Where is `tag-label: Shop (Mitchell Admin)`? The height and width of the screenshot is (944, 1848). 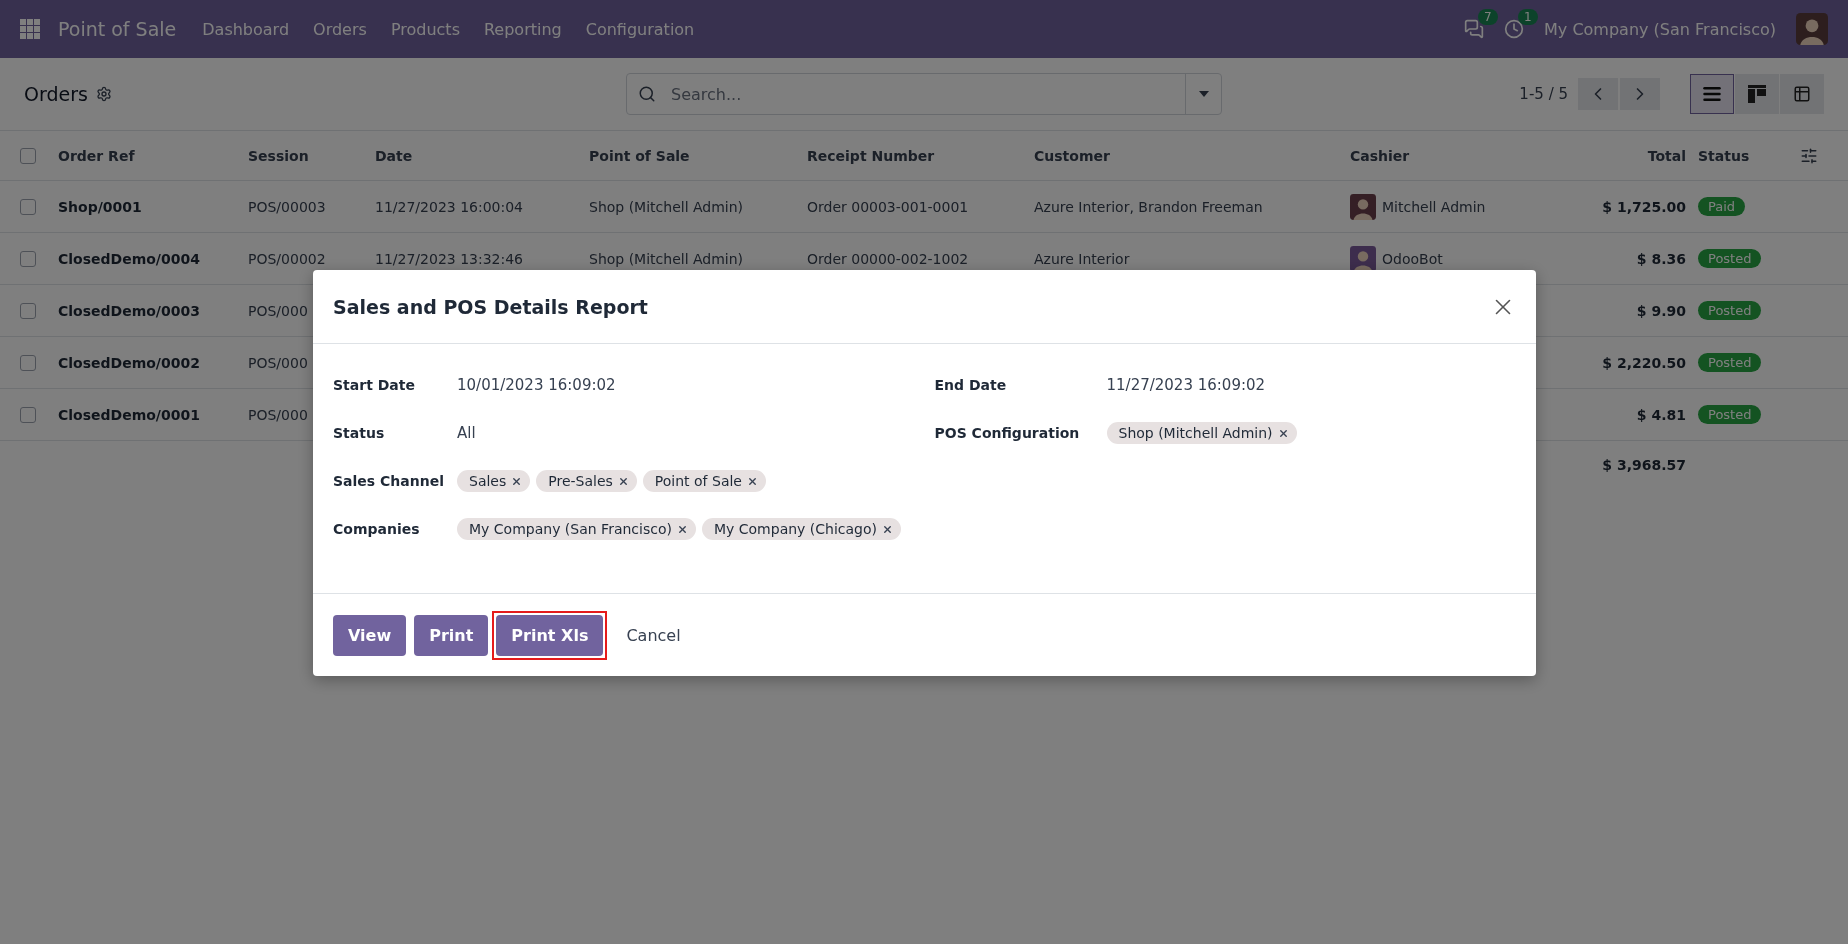 tag-label: Shop (Mitchell Admin) is located at coordinates (1195, 433).